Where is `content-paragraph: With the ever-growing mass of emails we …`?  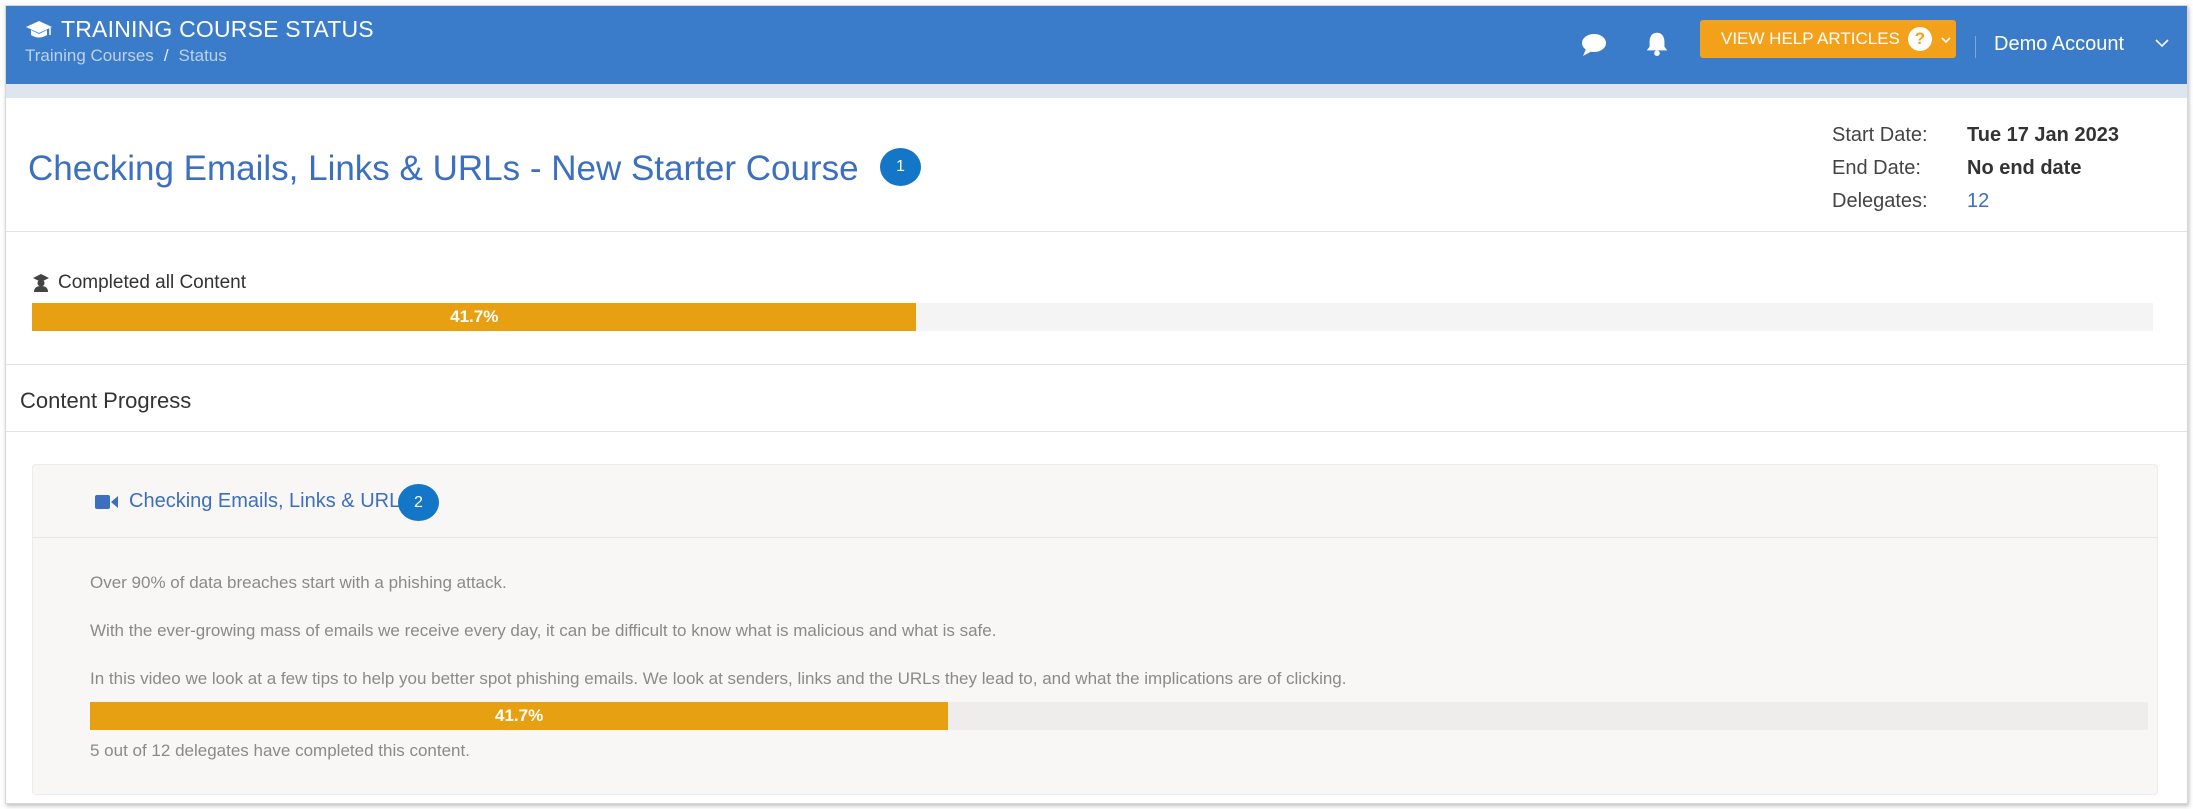 content-paragraph: With the ever-growing mass of emails we … is located at coordinates (543, 630).